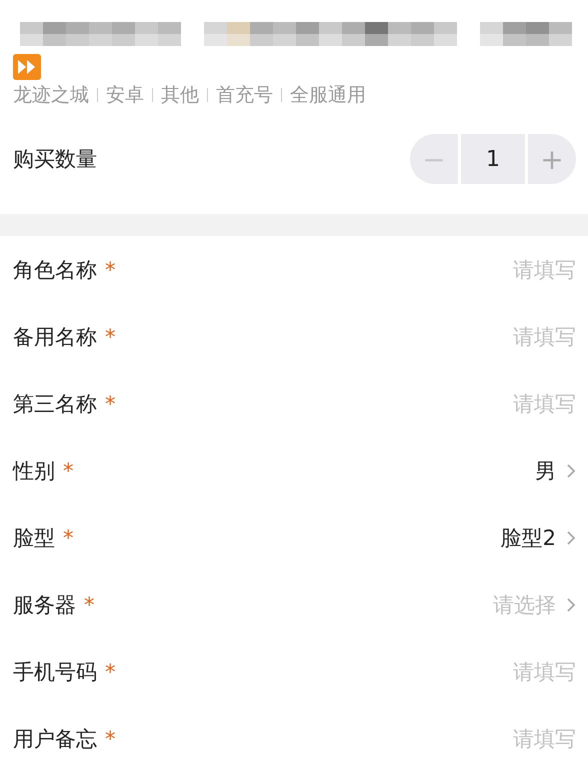 Image resolution: width=588 pixels, height=767 pixels. Describe the element at coordinates (493, 159) in the screenshot. I see `quantity-value: 1` at that location.